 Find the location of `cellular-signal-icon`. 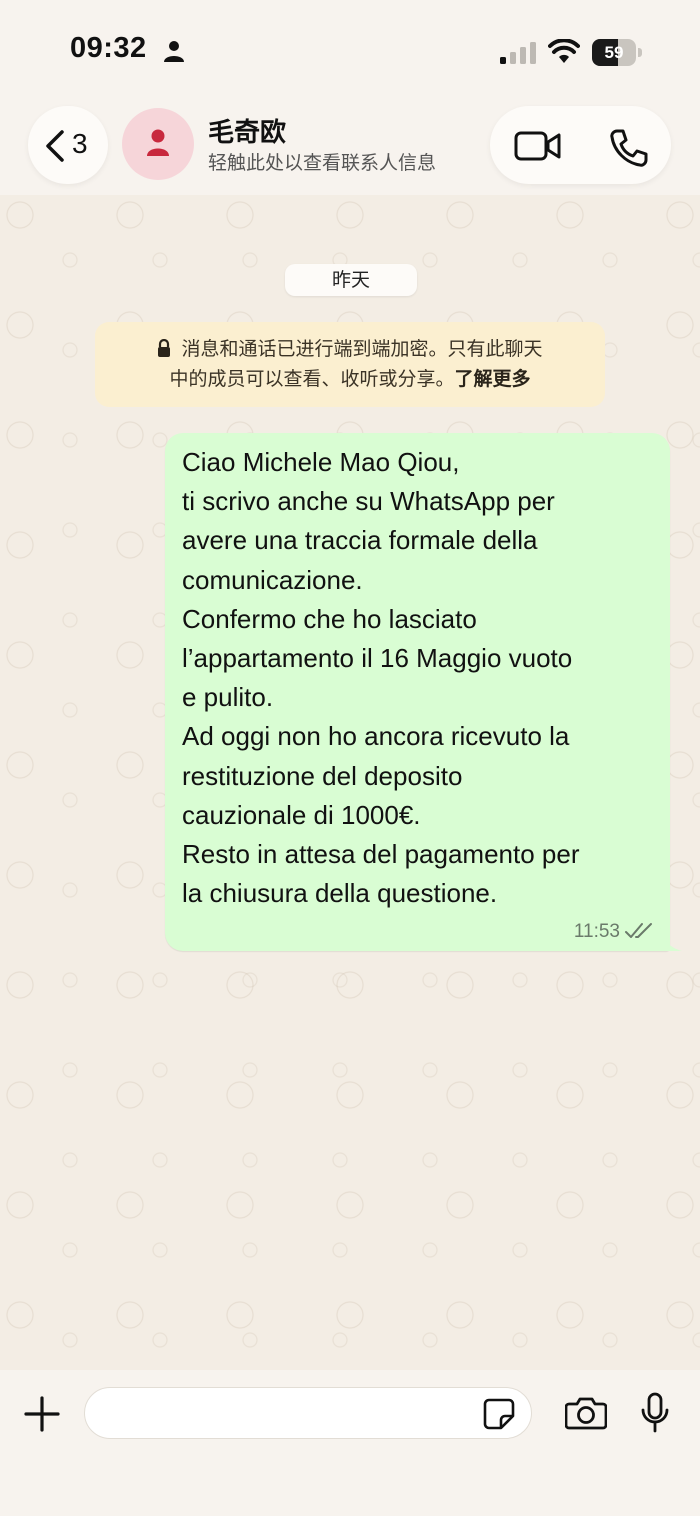

cellular-signal-icon is located at coordinates (518, 53).